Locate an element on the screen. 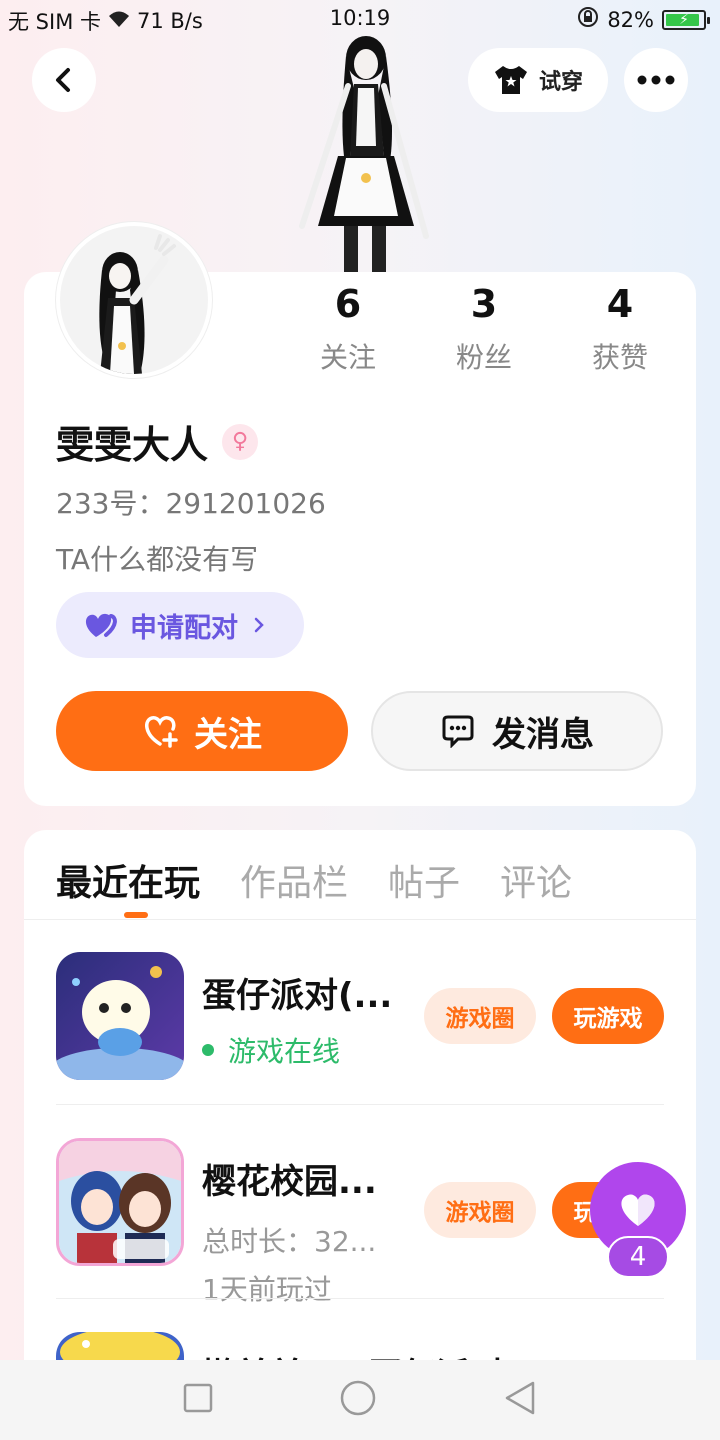 The image size is (720, 1440). clock: 10:19 is located at coordinates (360, 18).